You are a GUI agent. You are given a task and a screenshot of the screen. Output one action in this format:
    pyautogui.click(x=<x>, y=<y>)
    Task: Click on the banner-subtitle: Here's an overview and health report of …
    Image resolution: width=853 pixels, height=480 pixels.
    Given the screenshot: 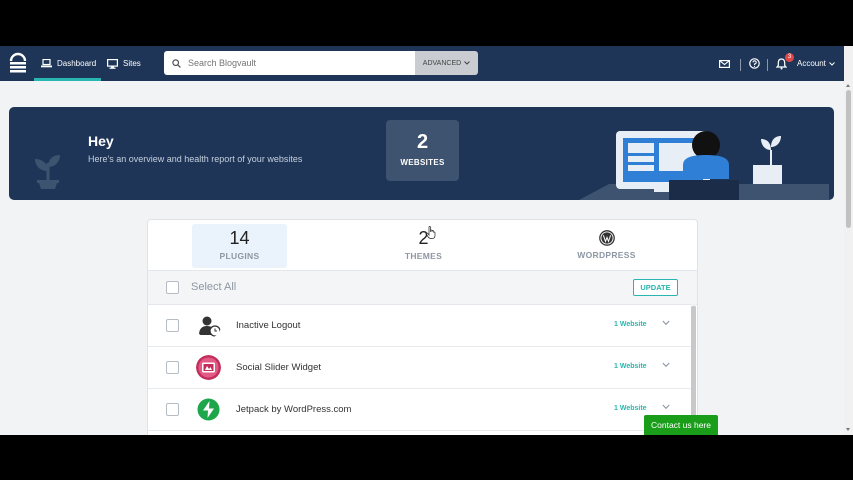 What is the action you would take?
    pyautogui.click(x=195, y=159)
    